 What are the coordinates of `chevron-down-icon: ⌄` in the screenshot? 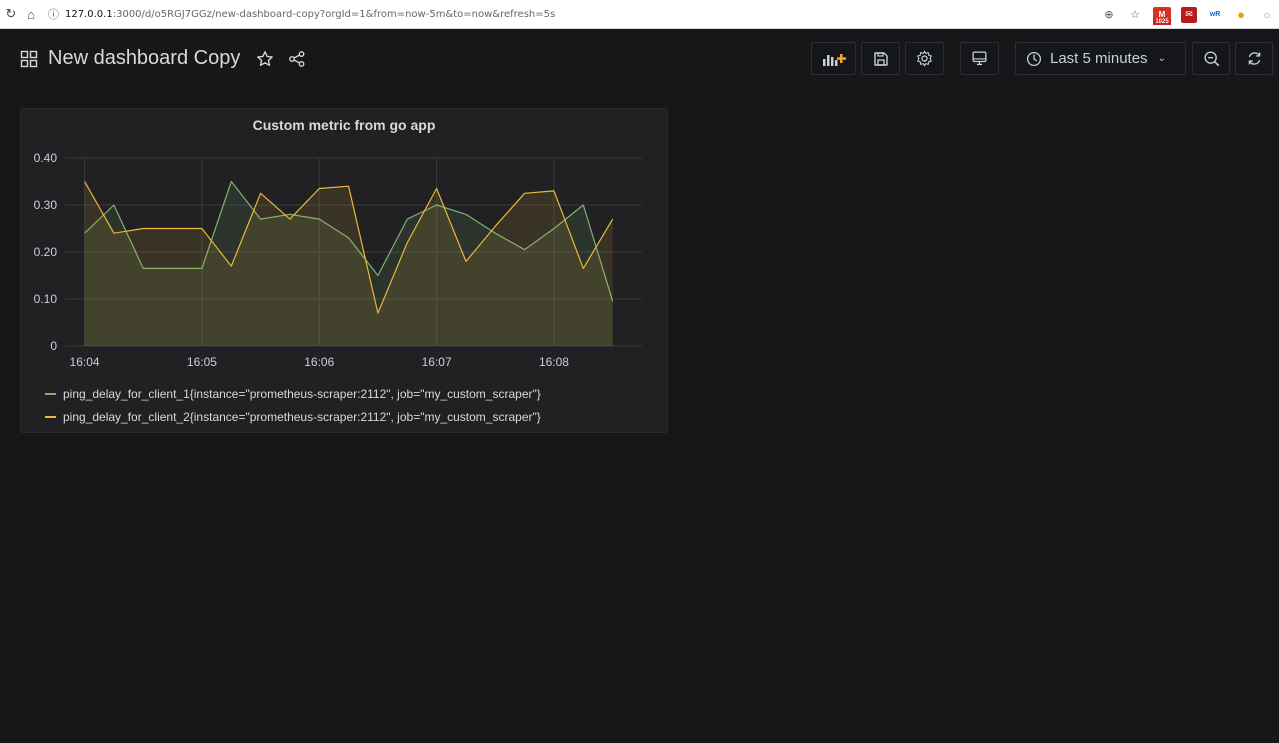 It's located at (1161, 58).